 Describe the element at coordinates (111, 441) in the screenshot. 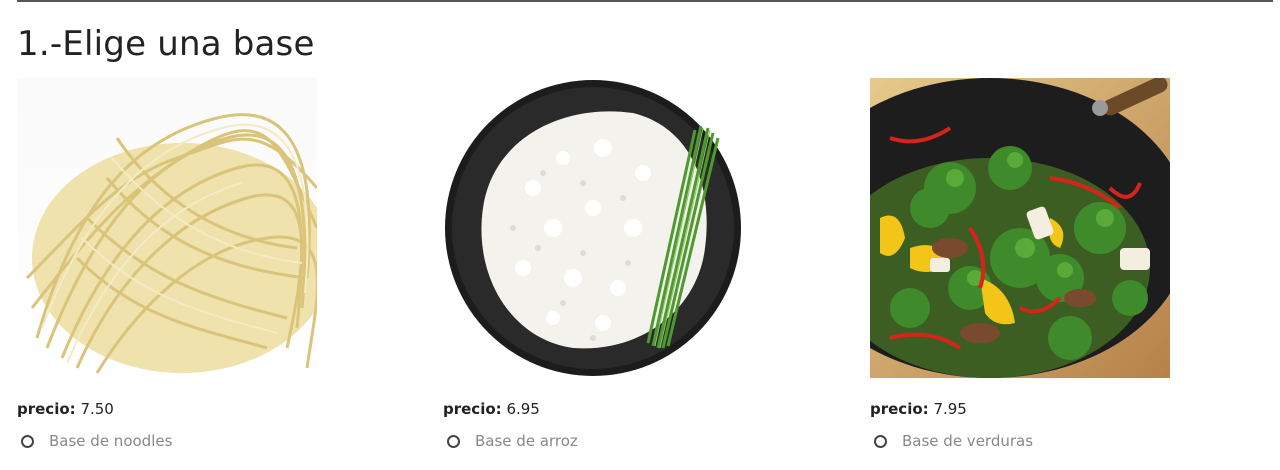

I see `option-label: Base de noodles` at that location.